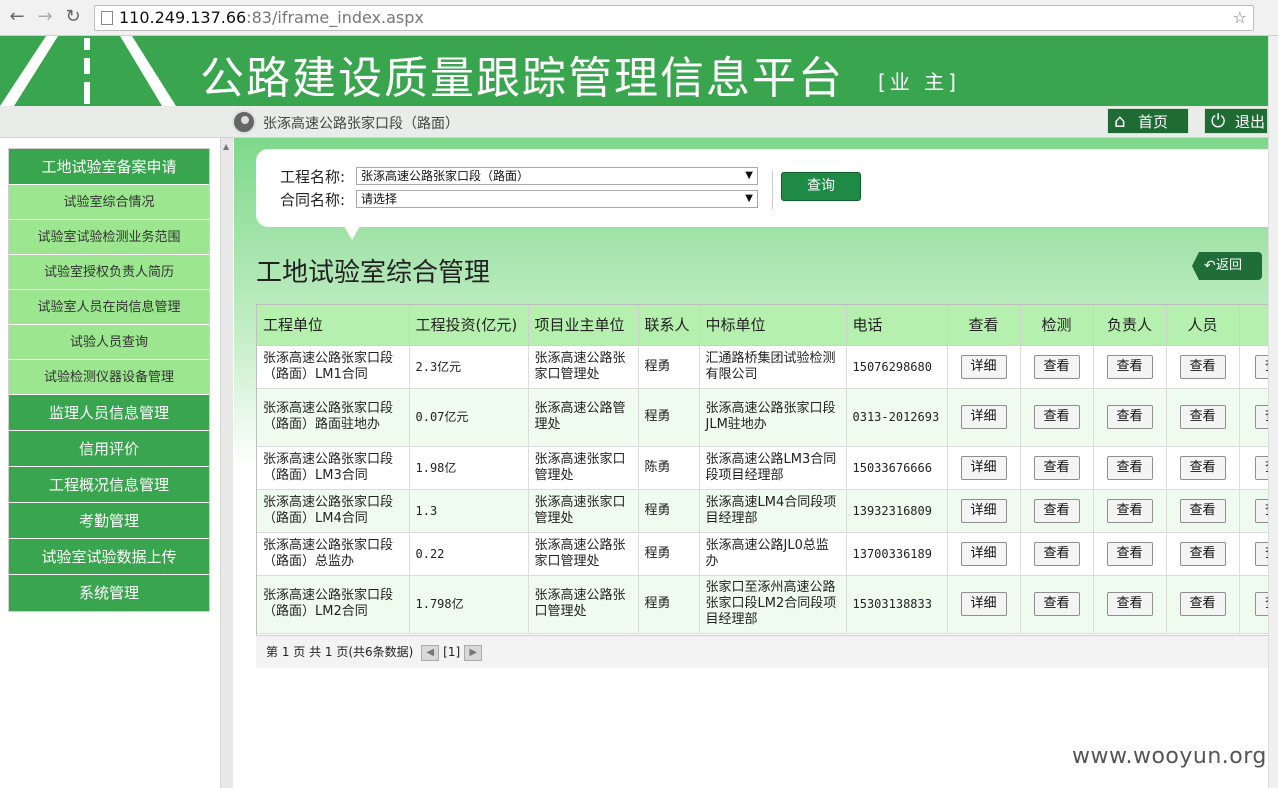 This screenshot has height=788, width=1278. What do you see at coordinates (897, 325) in the screenshot?
I see `col-header-phone: 电话` at bounding box center [897, 325].